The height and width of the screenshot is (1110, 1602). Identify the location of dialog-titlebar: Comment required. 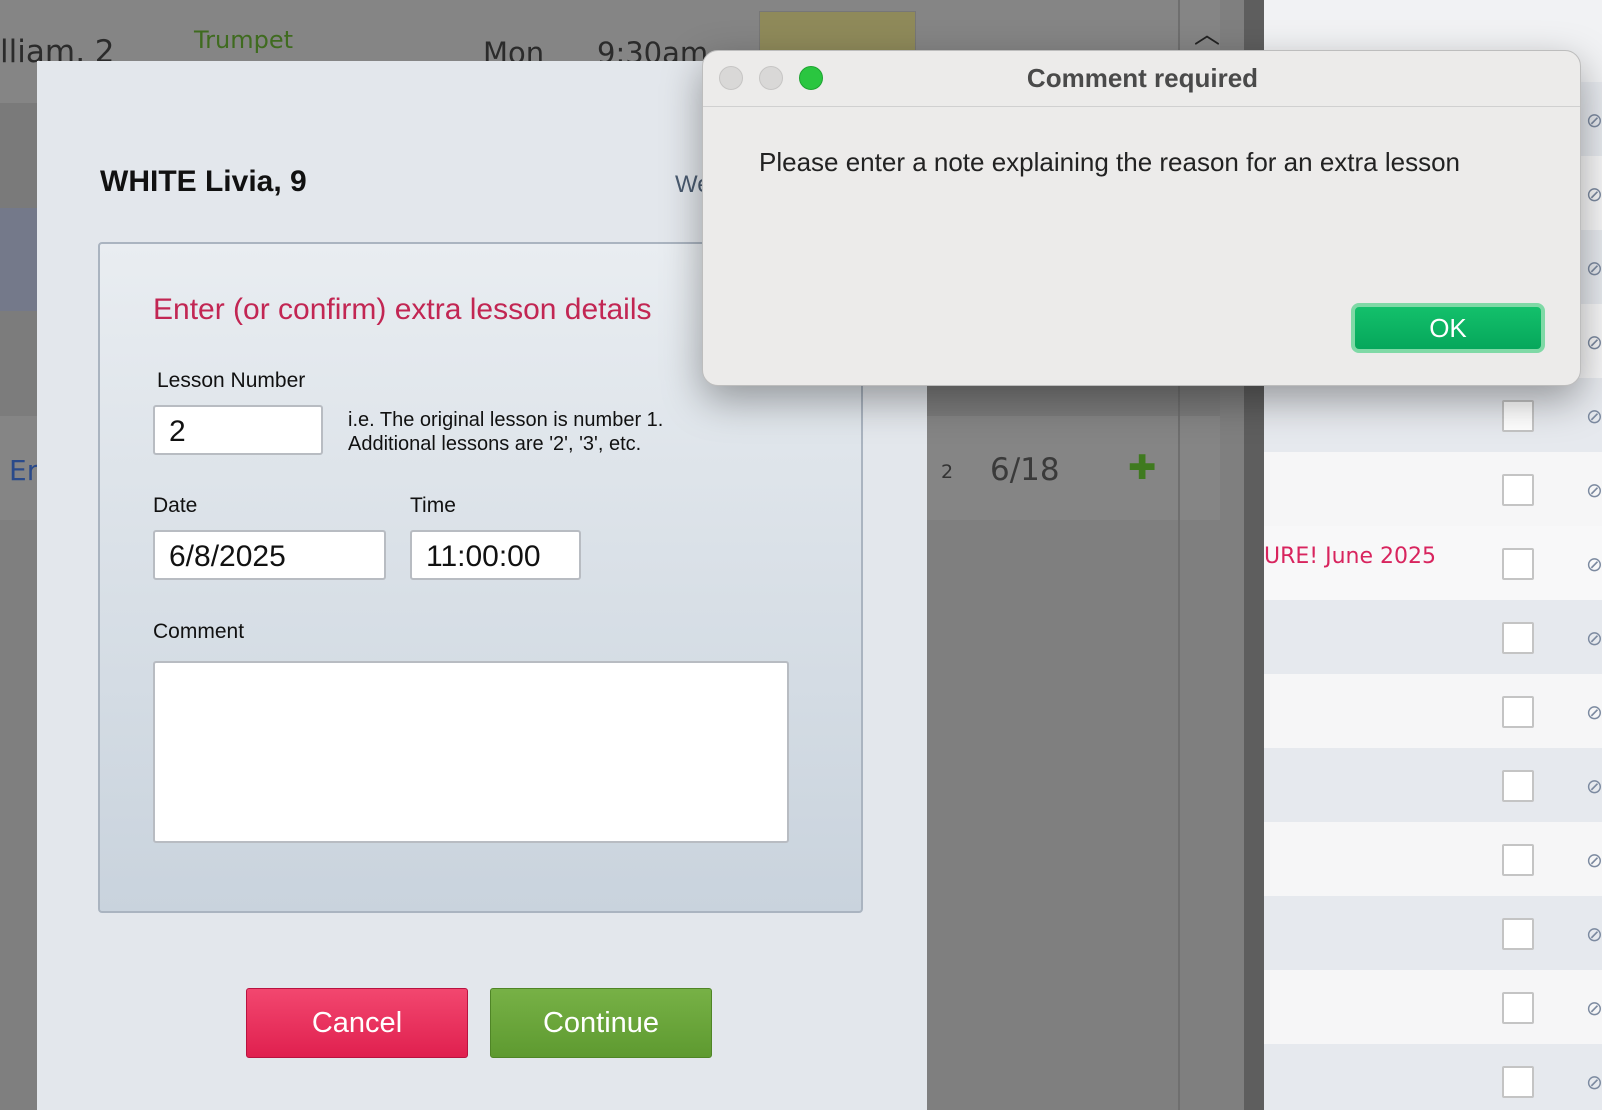
(1141, 79).